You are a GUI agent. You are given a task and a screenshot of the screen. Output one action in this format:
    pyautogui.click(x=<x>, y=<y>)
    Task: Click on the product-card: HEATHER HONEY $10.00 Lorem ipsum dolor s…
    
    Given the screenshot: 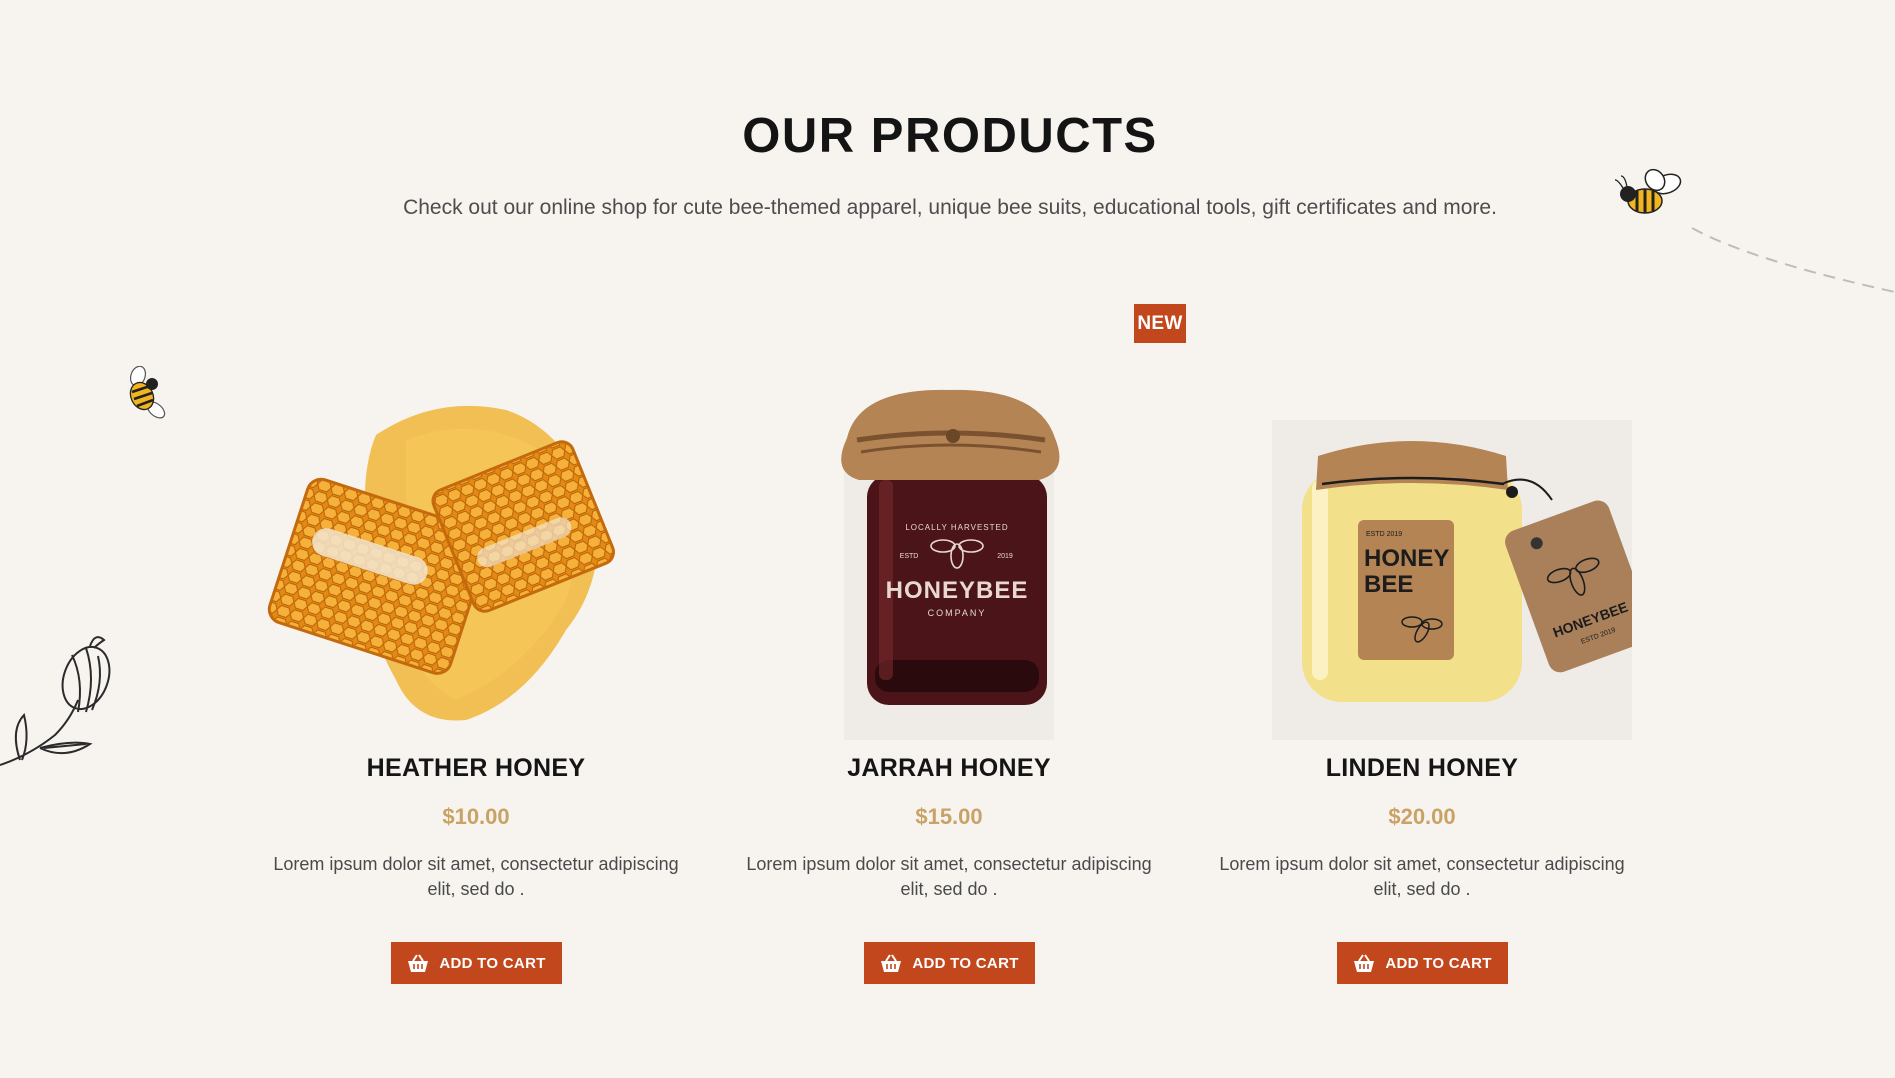 What is the action you would take?
    pyautogui.click(x=476, y=700)
    